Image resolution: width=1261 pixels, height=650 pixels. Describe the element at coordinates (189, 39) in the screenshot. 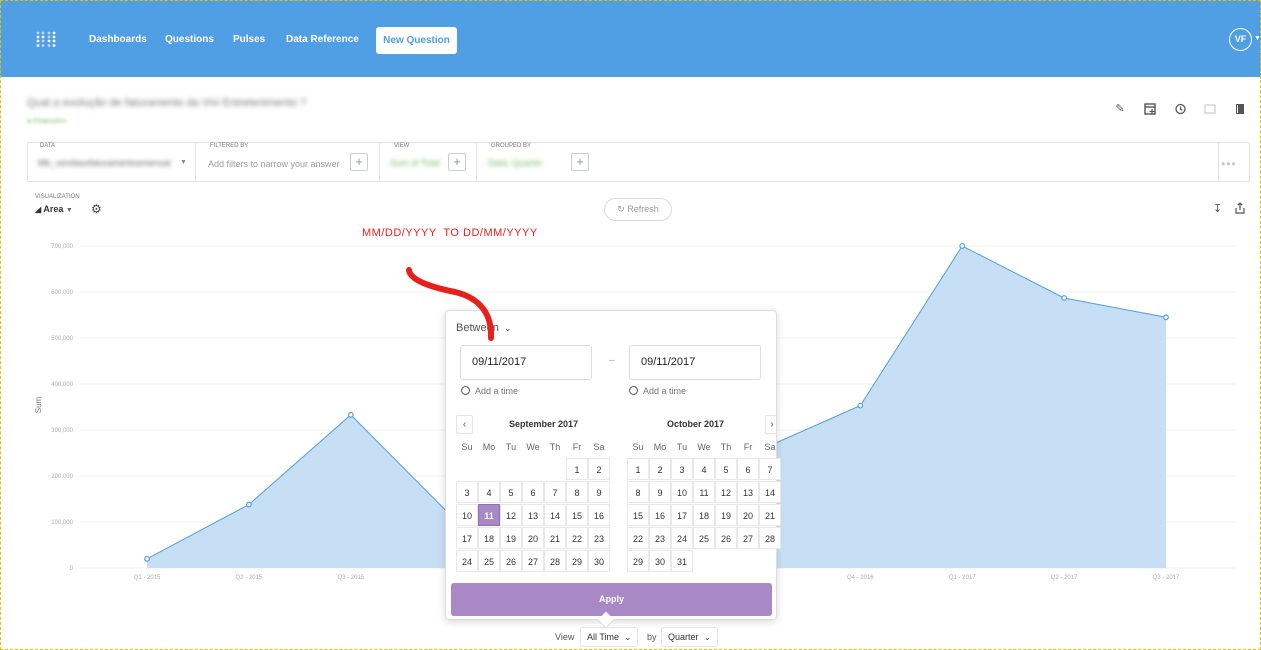

I see `nav-questions: Questions` at that location.